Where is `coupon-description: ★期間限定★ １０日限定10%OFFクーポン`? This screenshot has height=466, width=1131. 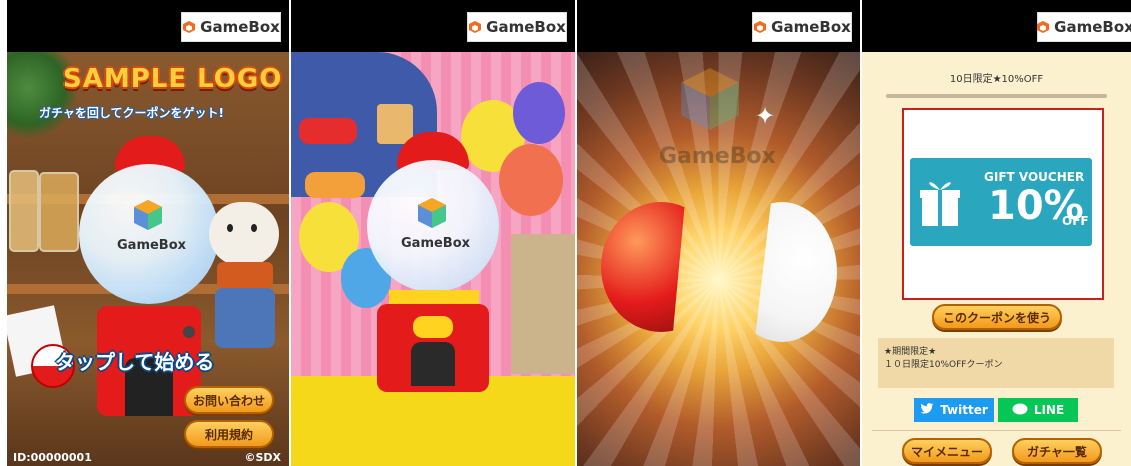
coupon-description: ★期間限定★ １０日限定10%OFFクーポン is located at coordinates (996, 363).